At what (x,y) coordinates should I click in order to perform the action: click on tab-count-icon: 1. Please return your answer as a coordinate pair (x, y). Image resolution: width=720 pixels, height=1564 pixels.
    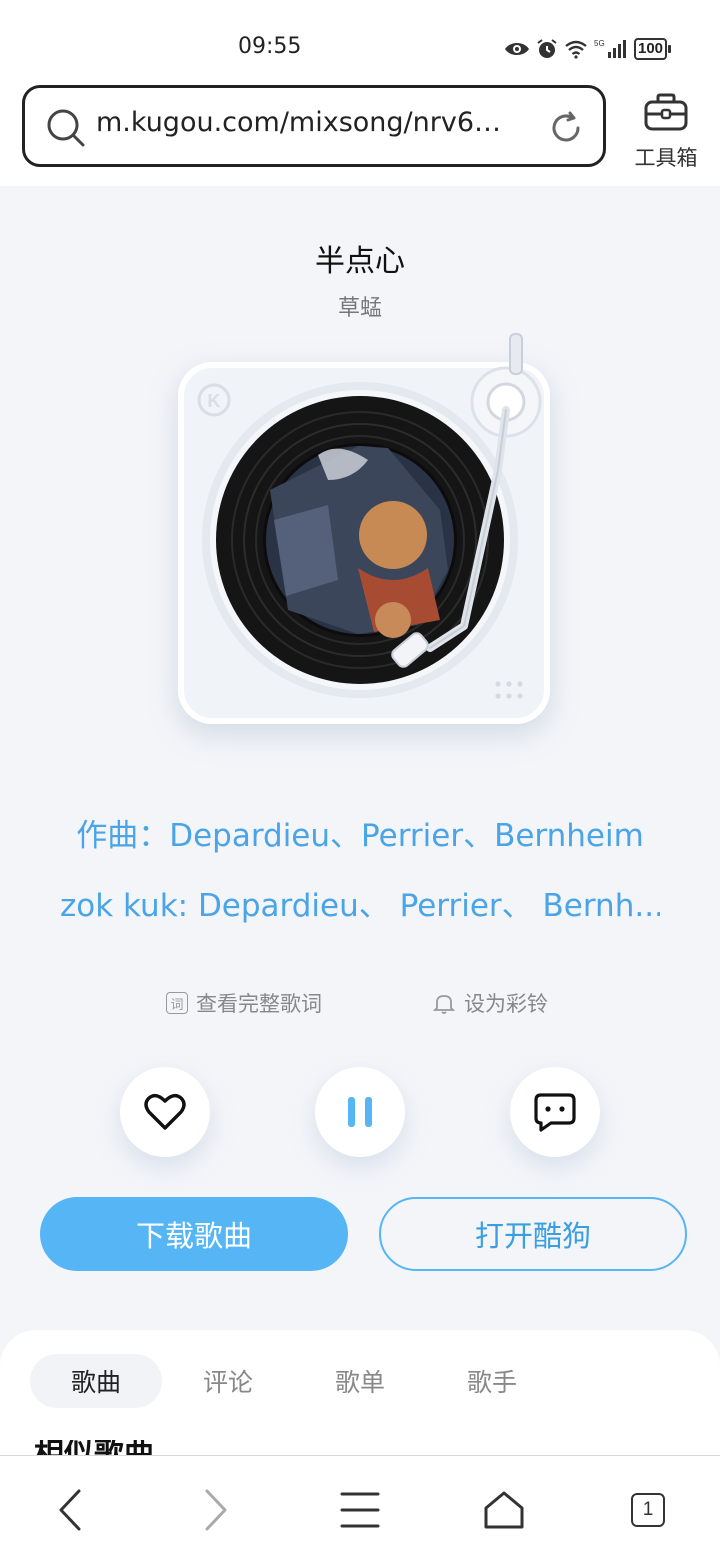
    Looking at the image, I should click on (648, 1510).